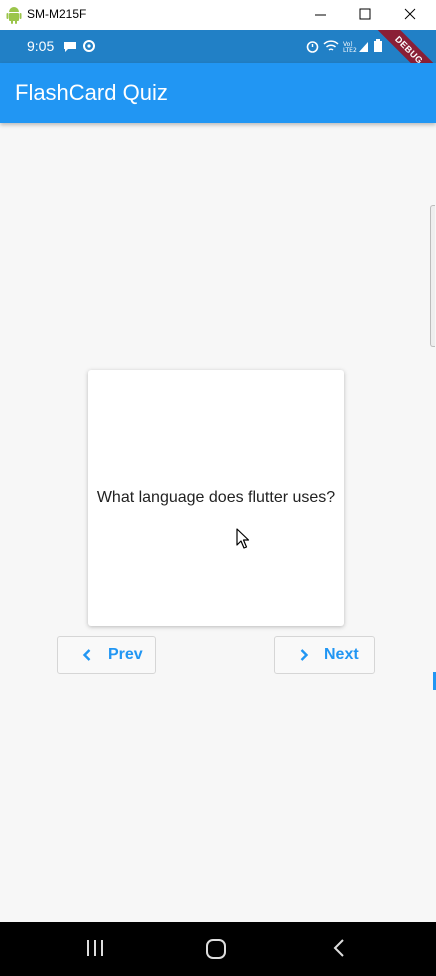 The image size is (436, 976). Describe the element at coordinates (41, 46) in the screenshot. I see `status-time: 9:05` at that location.